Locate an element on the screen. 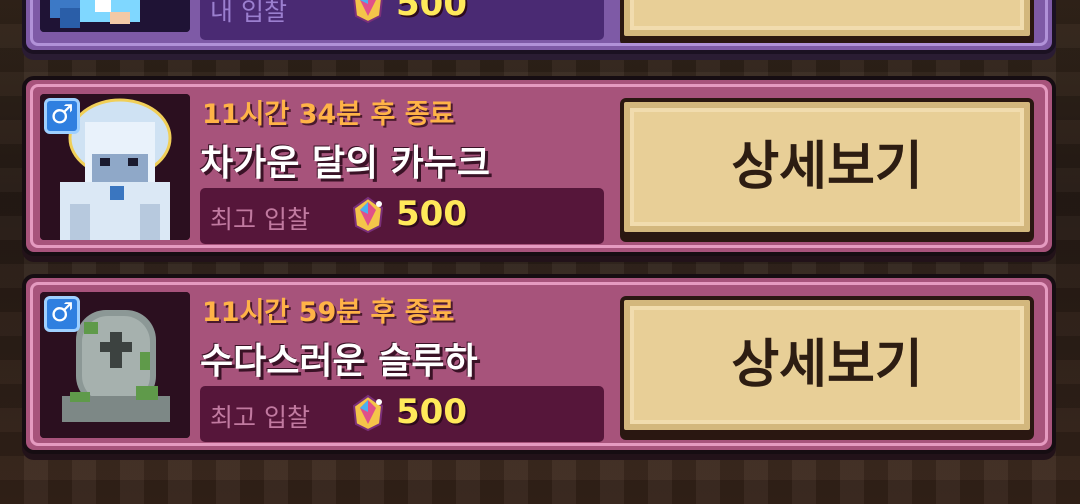  monster-sprite-icon is located at coordinates (115, 16).